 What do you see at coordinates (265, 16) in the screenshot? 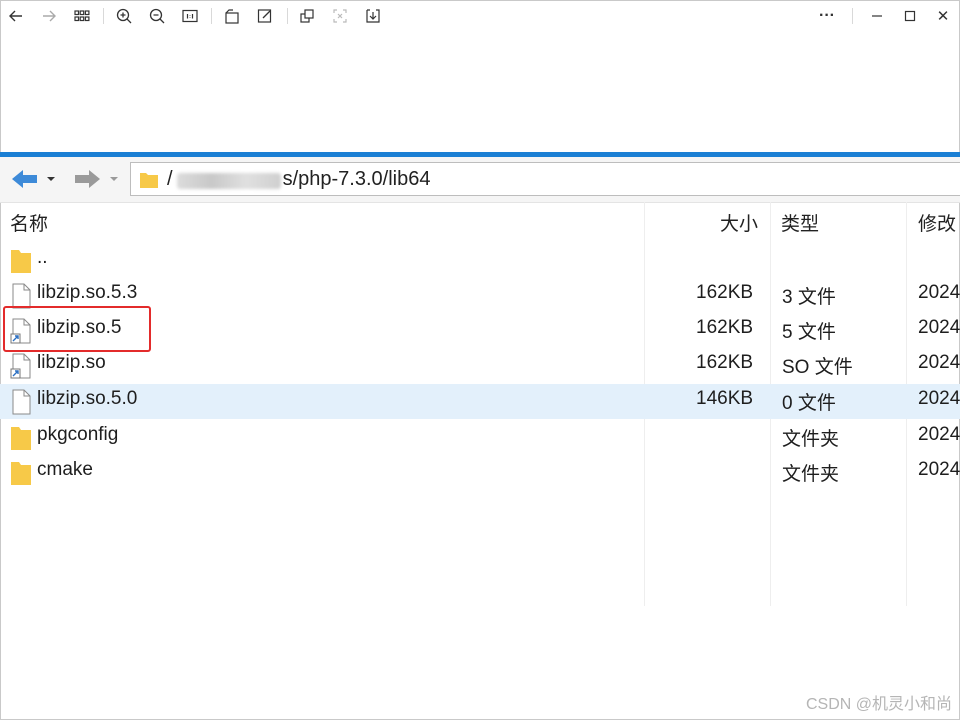
I see `edit-icon` at bounding box center [265, 16].